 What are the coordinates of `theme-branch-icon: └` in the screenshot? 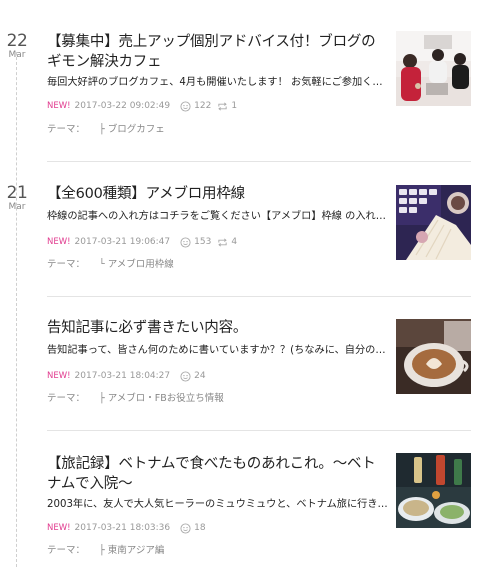 It's located at (103, 264).